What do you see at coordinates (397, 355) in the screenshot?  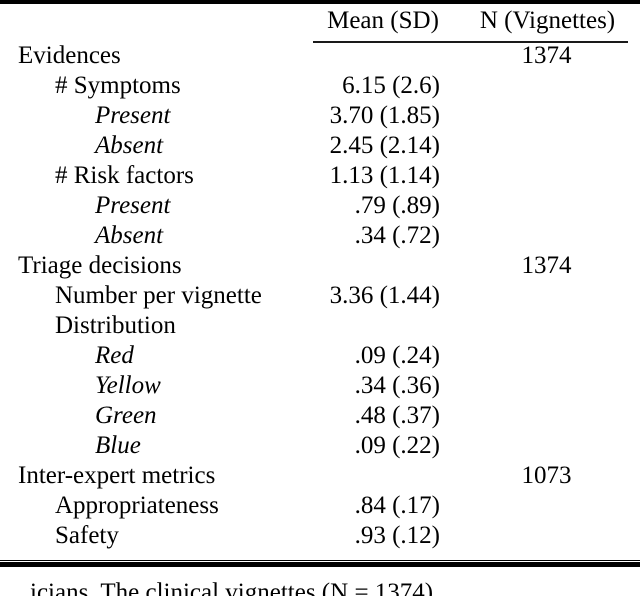 I see `cell-mean-sd: .09 (.24)` at bounding box center [397, 355].